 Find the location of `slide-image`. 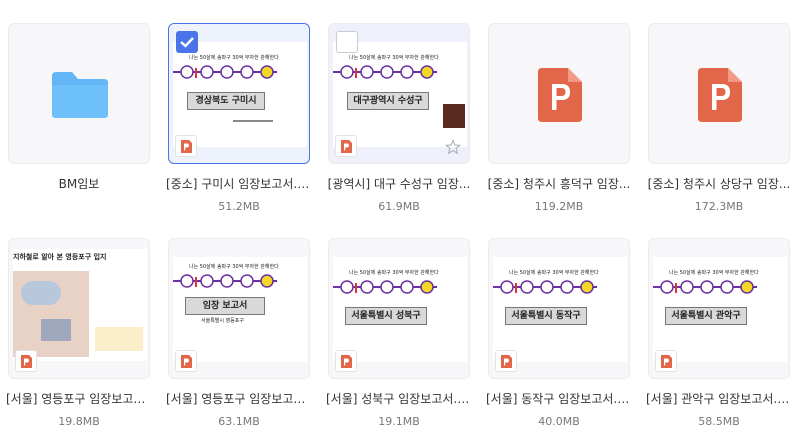

slide-image is located at coordinates (454, 116).